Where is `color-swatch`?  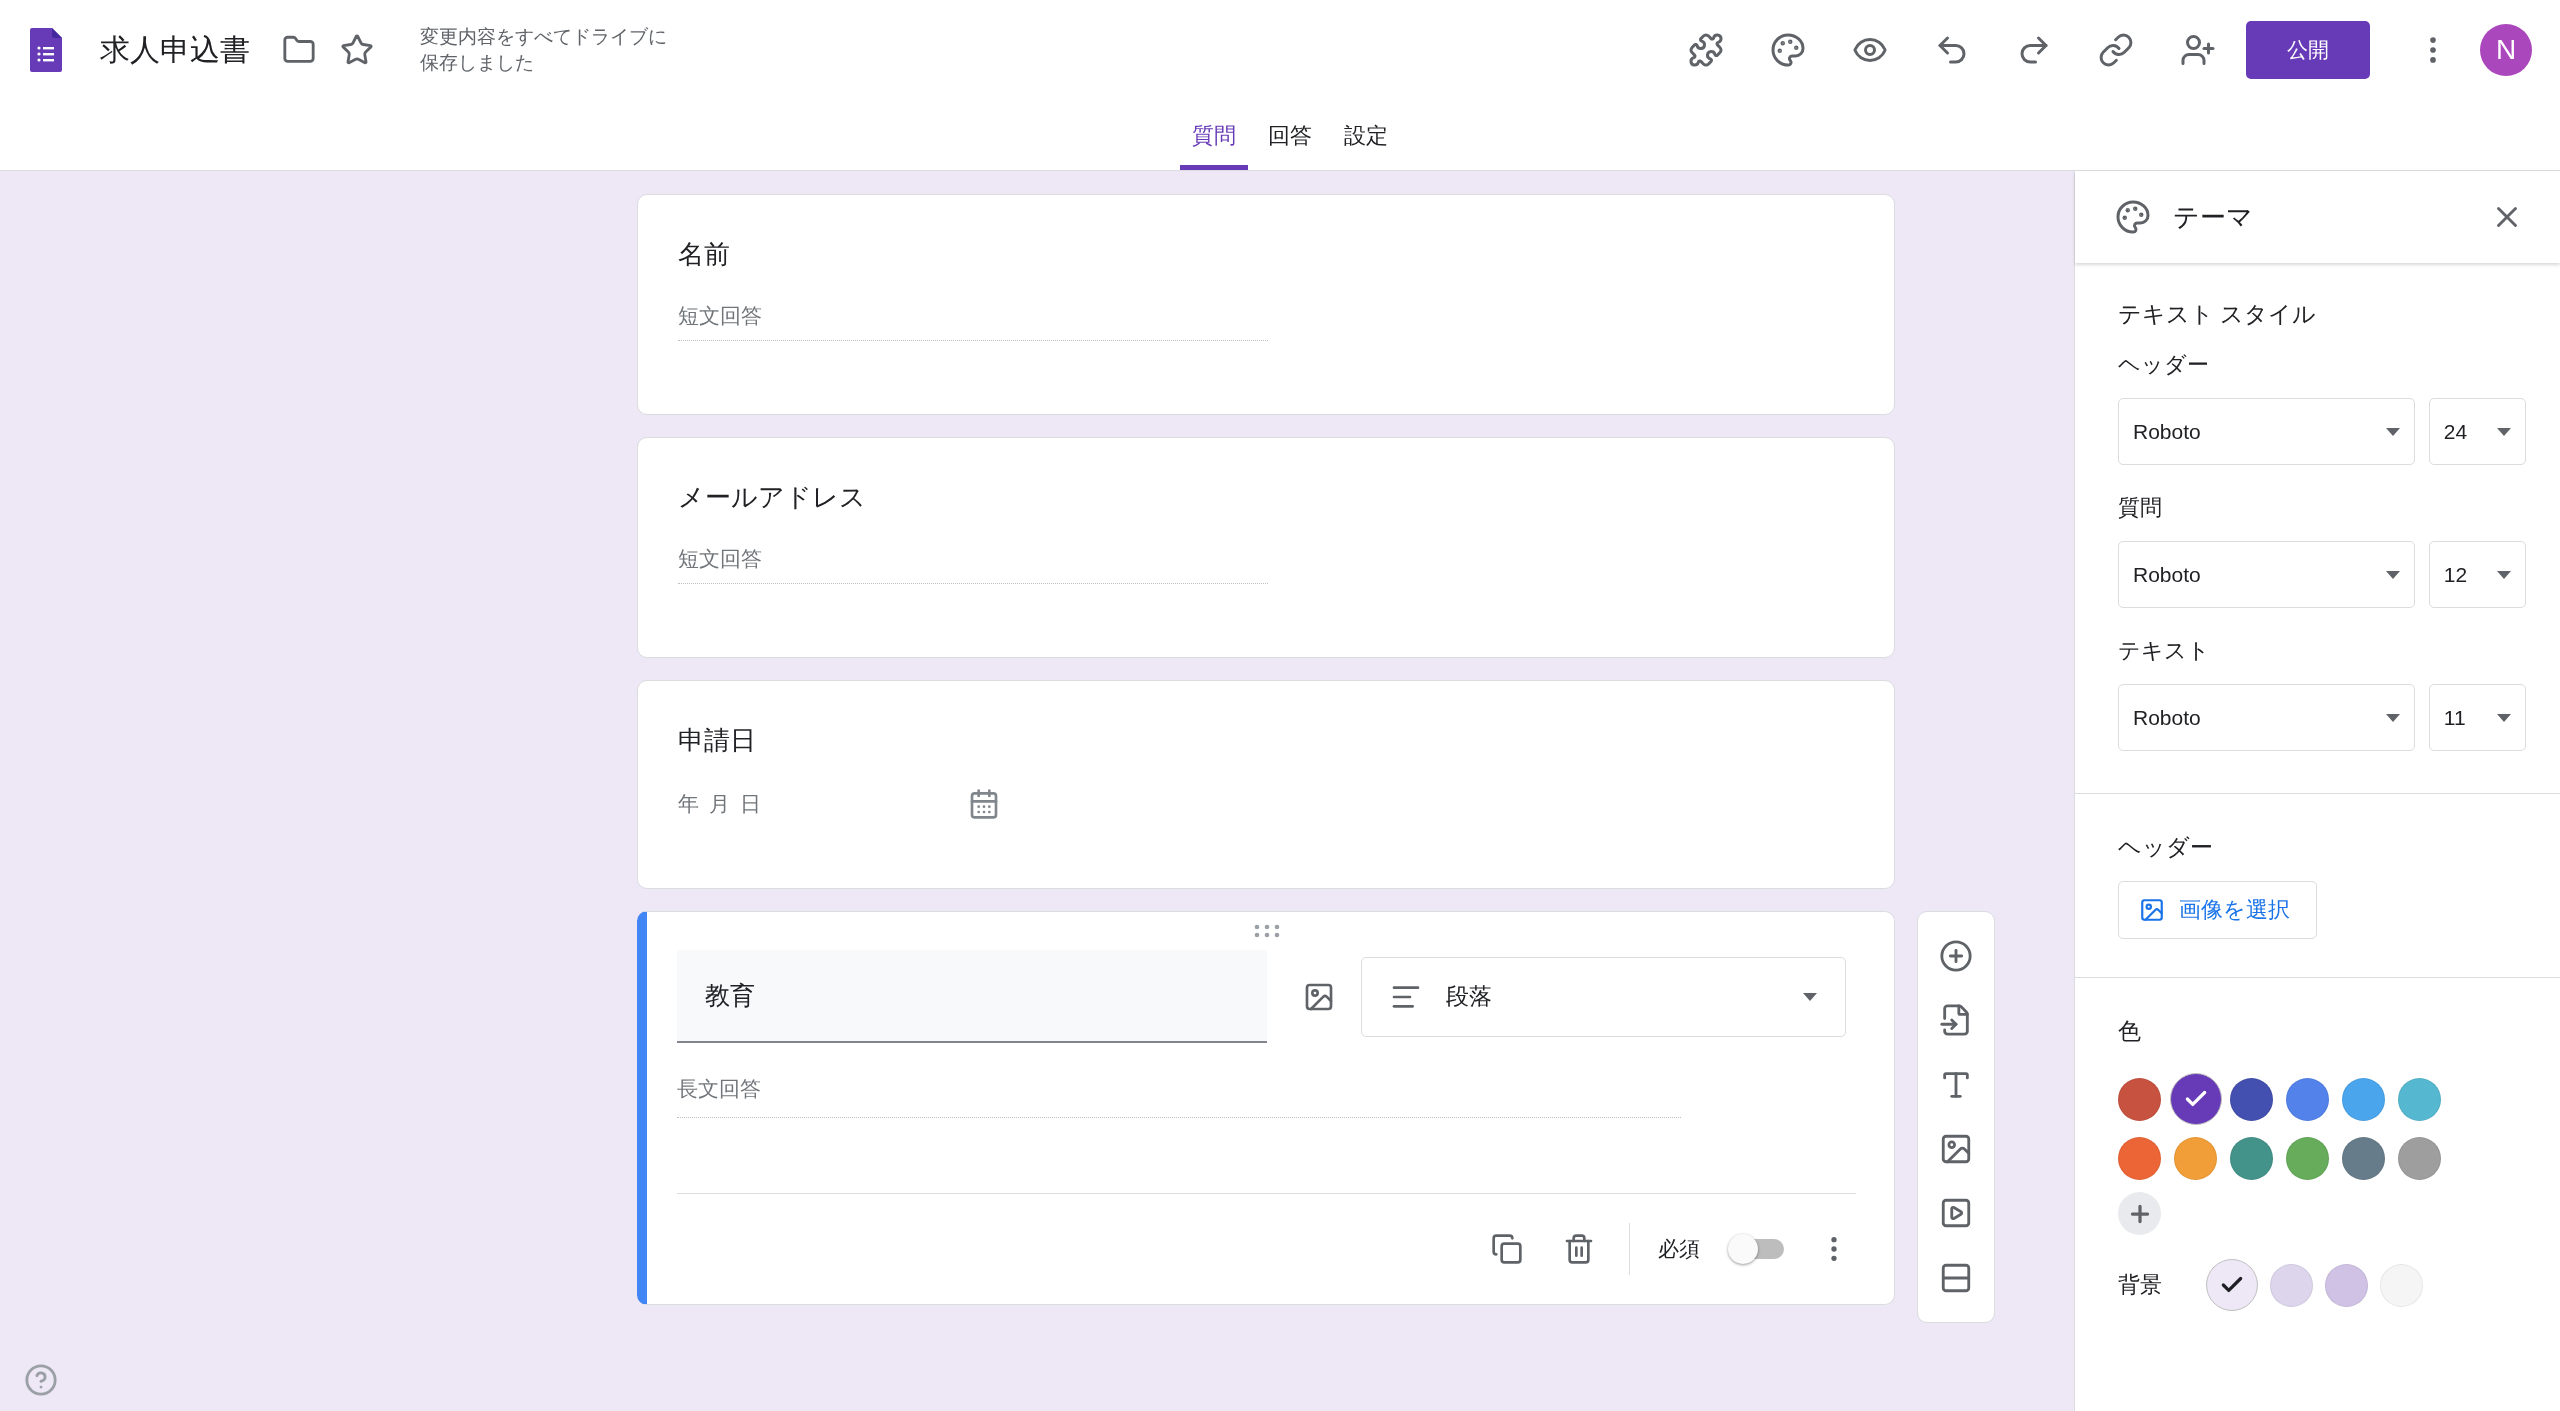
color-swatch is located at coordinates (2195, 1099).